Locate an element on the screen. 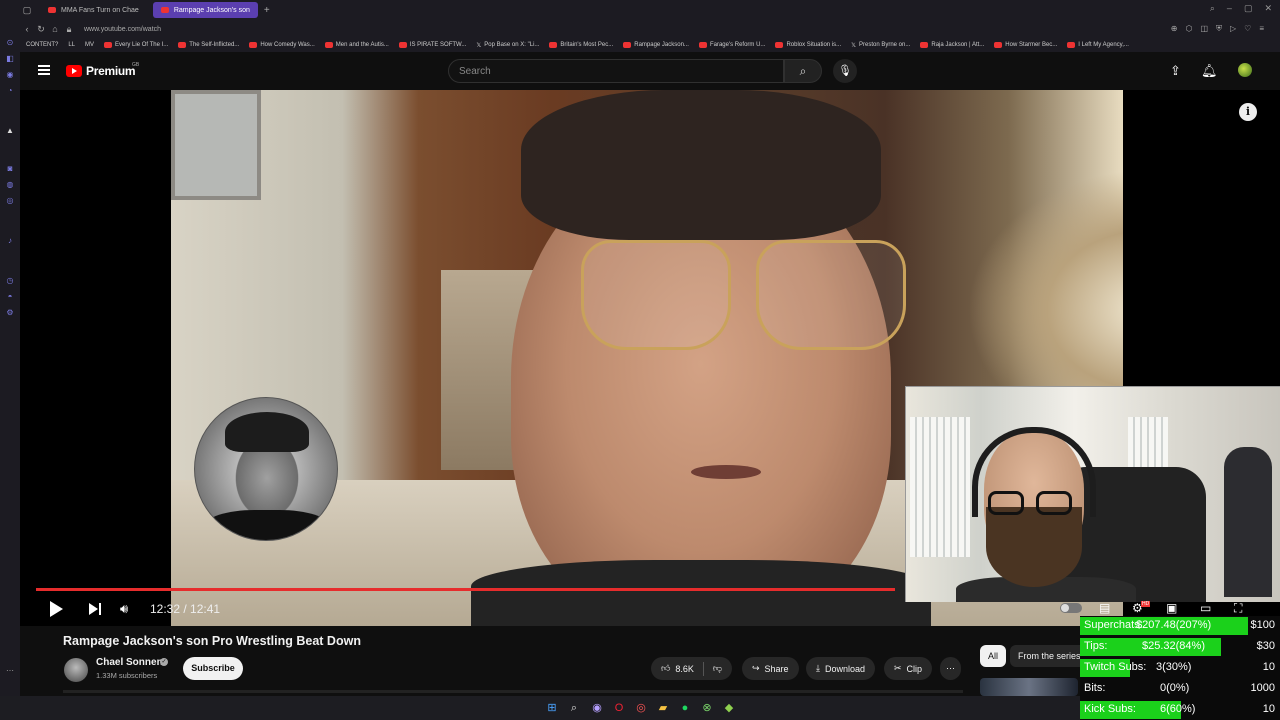  bookmark-item: LL is located at coordinates (71, 45).